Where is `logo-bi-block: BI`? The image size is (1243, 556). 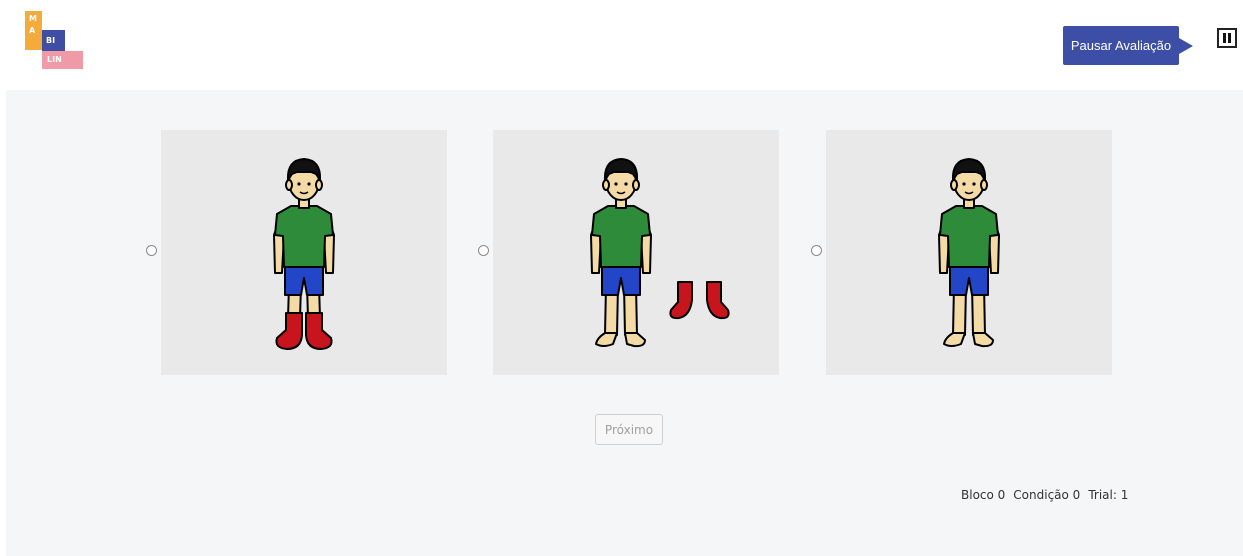
logo-bi-block: BI is located at coordinates (53, 40).